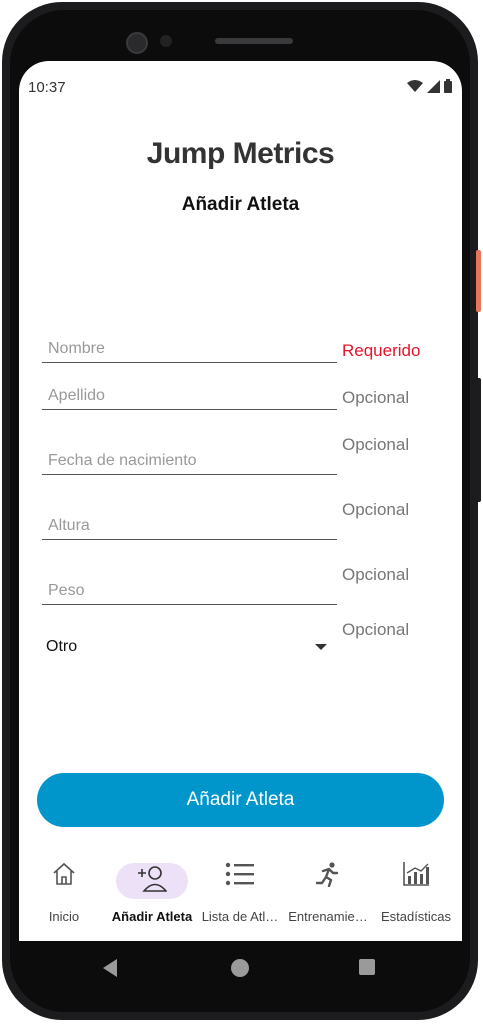 Image resolution: width=483 pixels, height=1024 pixels. What do you see at coordinates (110, 968) in the screenshot?
I see `back-icon` at bounding box center [110, 968].